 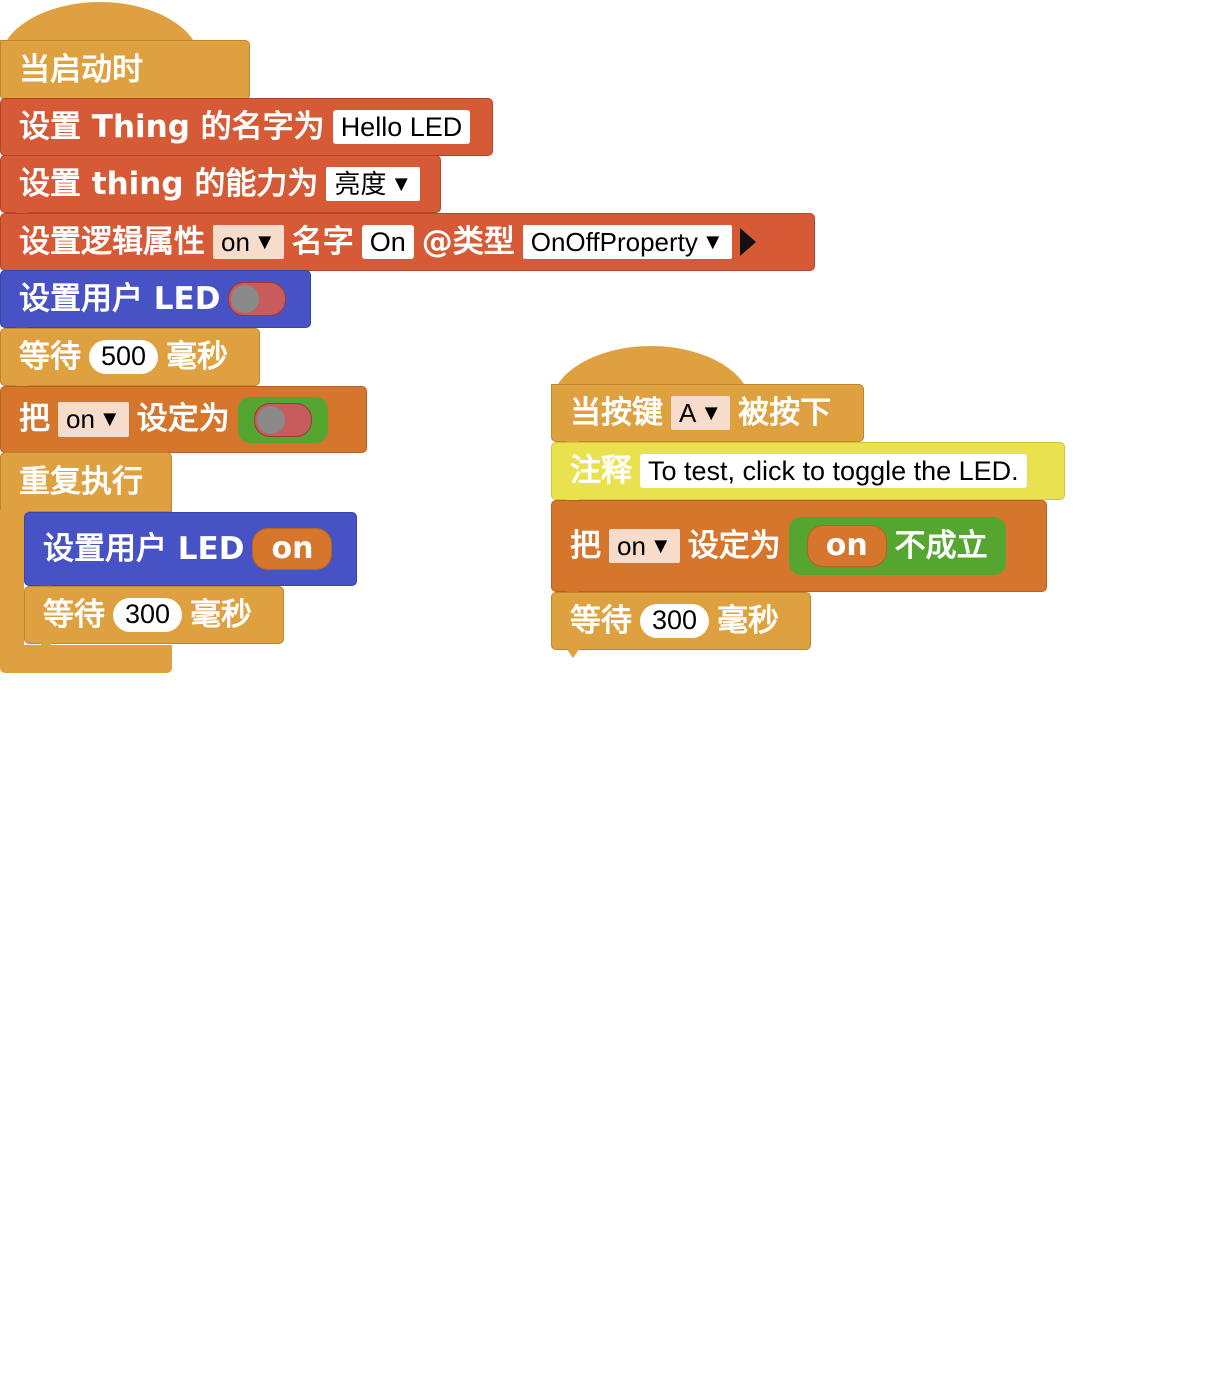 What do you see at coordinates (86, 659) in the screenshot?
I see `forever-loop-footer` at bounding box center [86, 659].